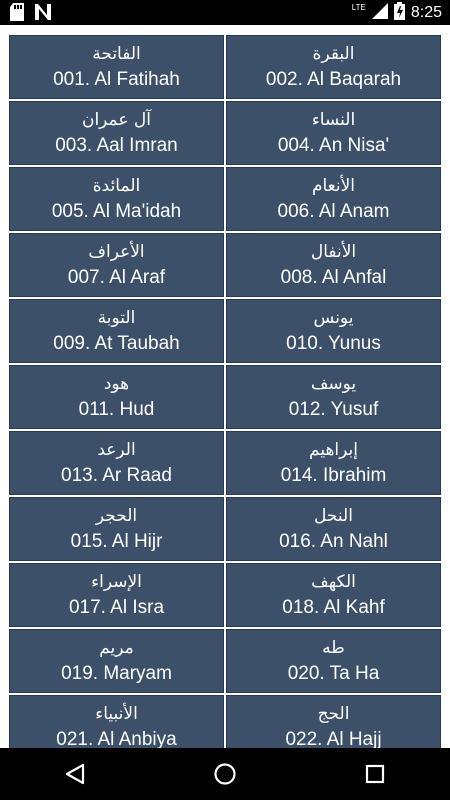 This screenshot has width=450, height=800. I want to click on home-icon, so click(225, 774).